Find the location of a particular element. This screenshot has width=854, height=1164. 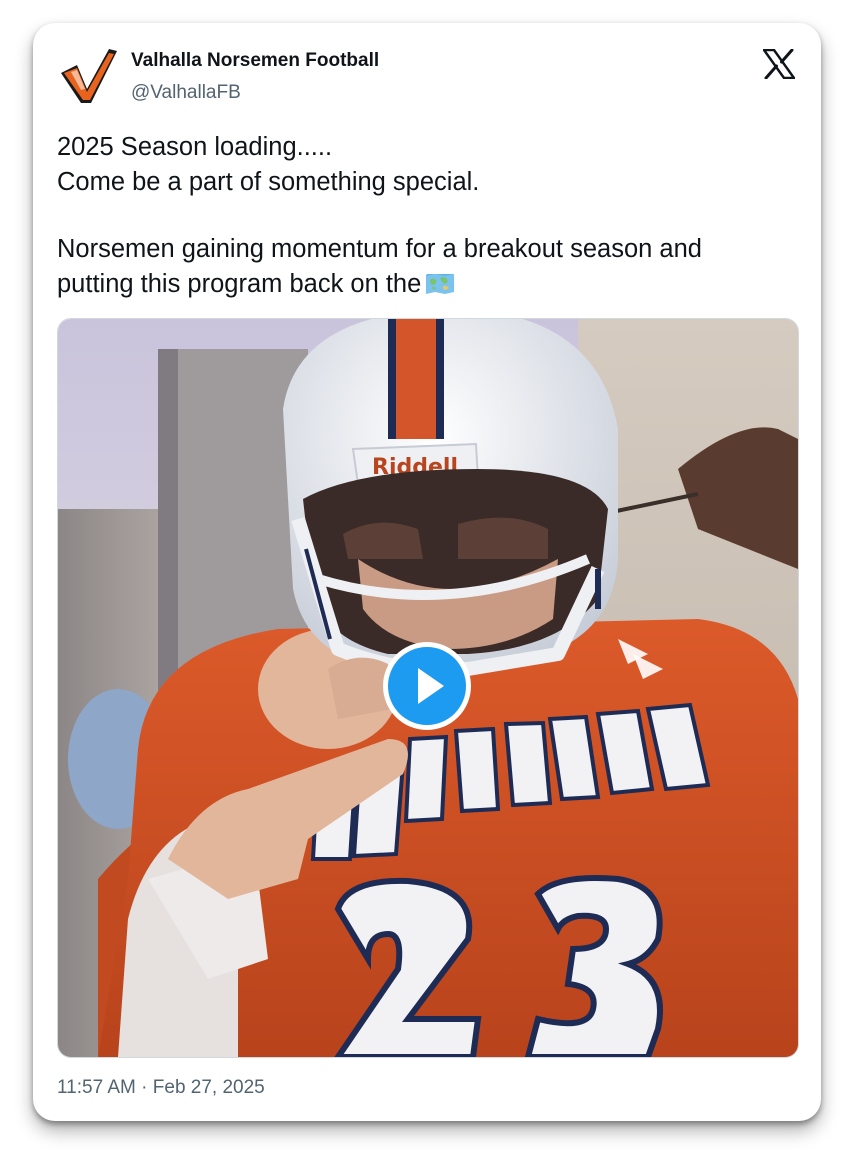

world-map-emoji-icon is located at coordinates (440, 284).